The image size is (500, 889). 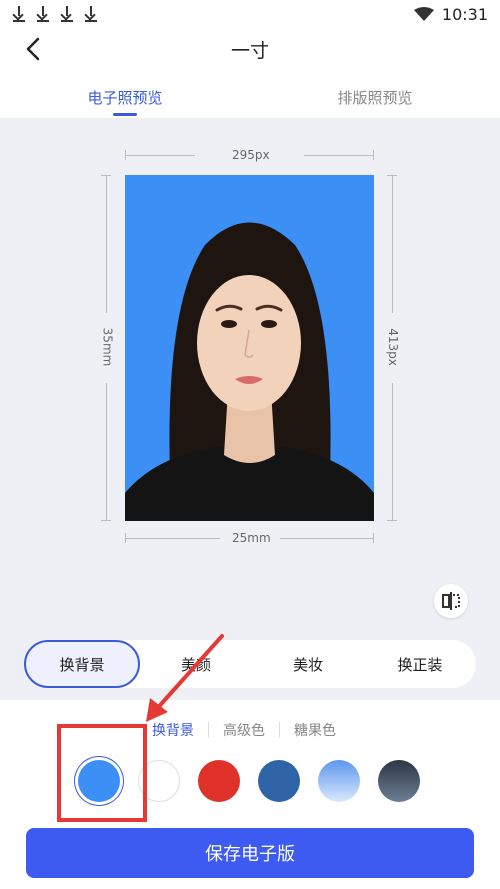 I want to click on notification-icons, so click(x=55, y=14).